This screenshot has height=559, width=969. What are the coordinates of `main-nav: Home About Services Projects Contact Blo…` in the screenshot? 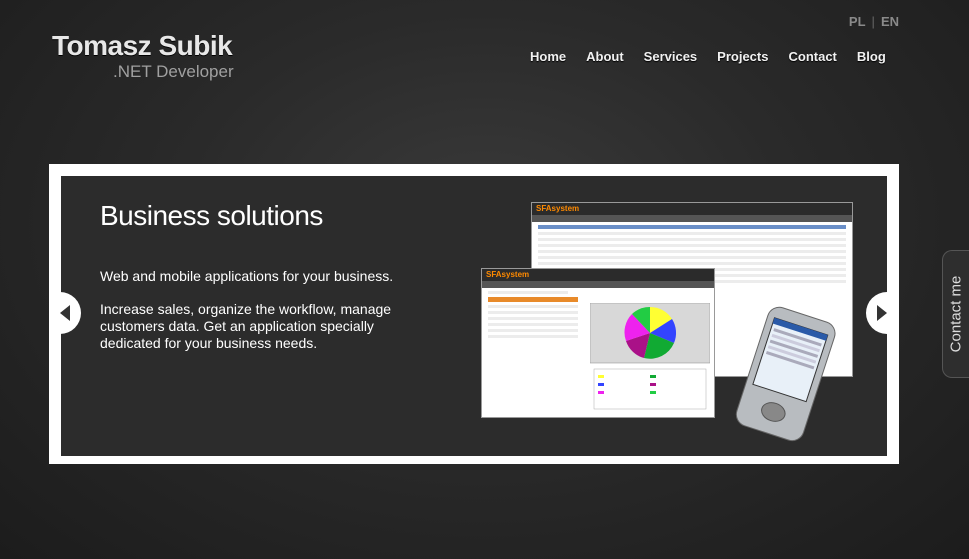 It's located at (708, 56).